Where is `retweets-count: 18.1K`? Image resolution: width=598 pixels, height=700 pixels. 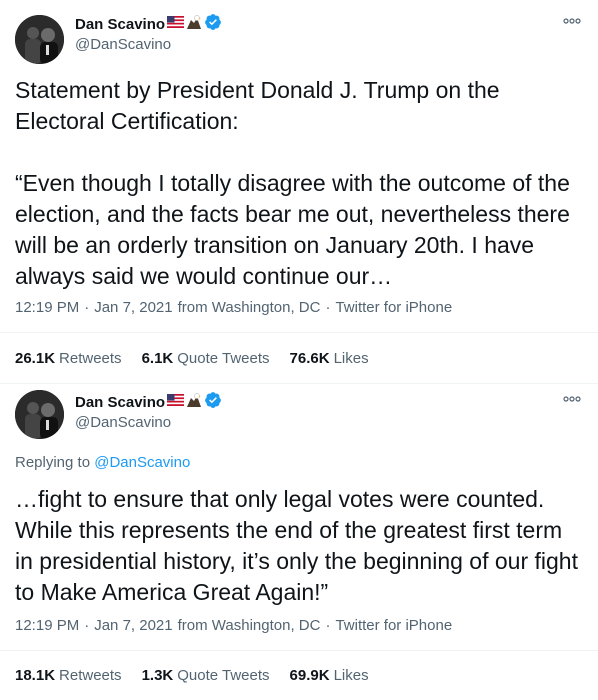
retweets-count: 18.1K is located at coordinates (35, 675).